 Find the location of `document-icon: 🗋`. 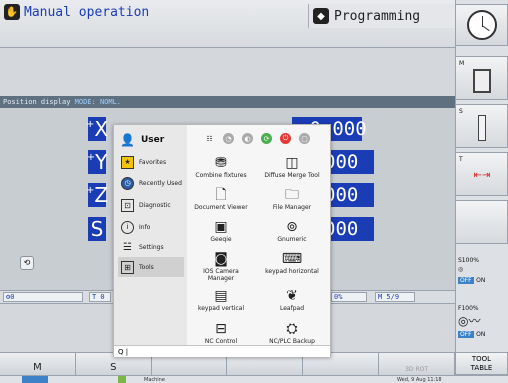

document-icon: 🗋 is located at coordinates (221, 195).